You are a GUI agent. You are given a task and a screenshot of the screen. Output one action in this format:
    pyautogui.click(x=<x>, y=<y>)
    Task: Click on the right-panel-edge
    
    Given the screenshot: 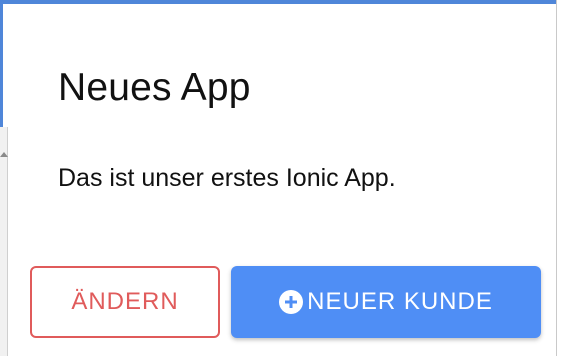 What is the action you would take?
    pyautogui.click(x=566, y=178)
    